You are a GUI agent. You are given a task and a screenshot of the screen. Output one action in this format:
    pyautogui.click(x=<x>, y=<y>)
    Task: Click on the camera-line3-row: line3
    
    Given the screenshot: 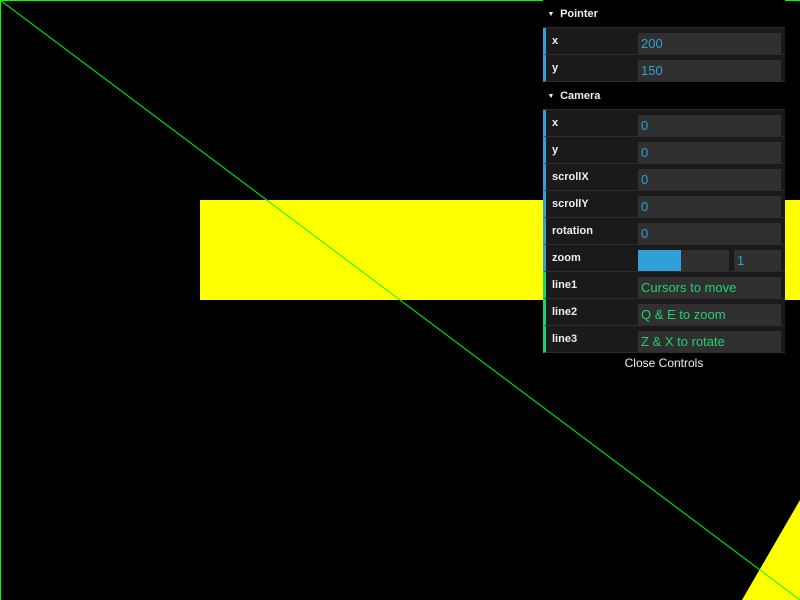 What is the action you would take?
    pyautogui.click(x=664, y=339)
    